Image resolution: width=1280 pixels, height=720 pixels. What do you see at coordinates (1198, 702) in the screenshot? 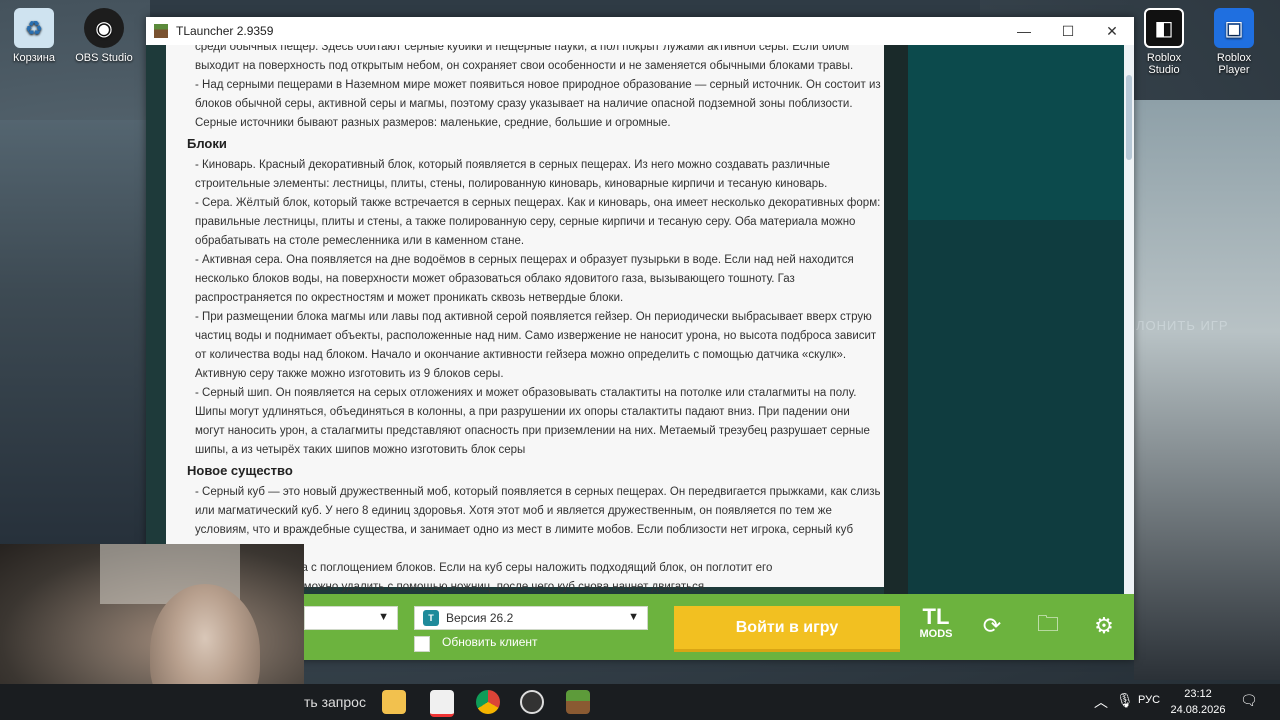
I see `tray-clock: 23:12 24.08.2026` at bounding box center [1198, 702].